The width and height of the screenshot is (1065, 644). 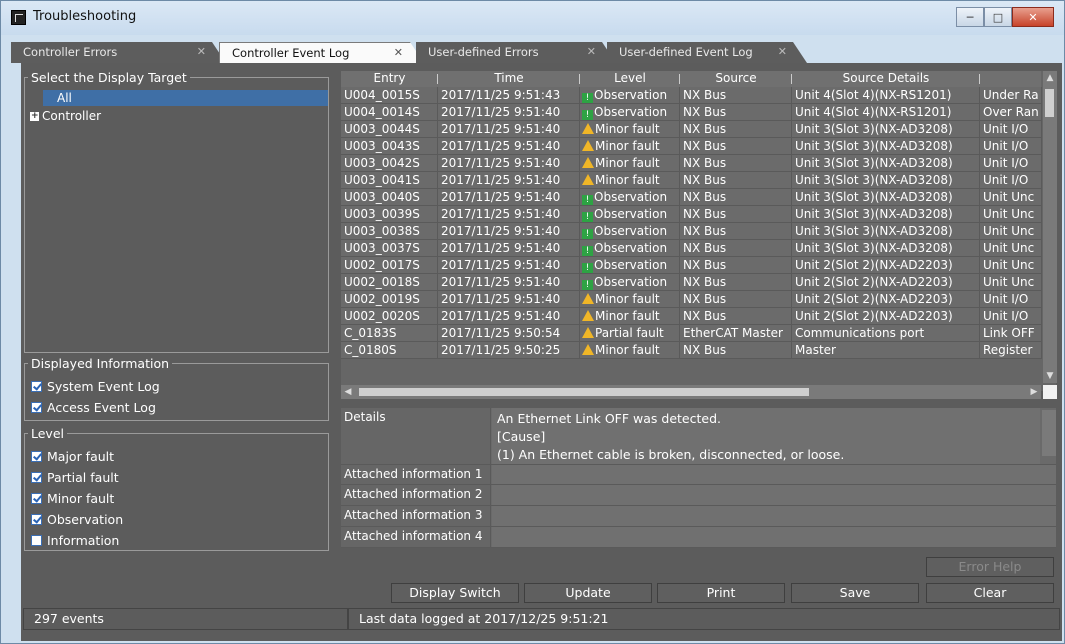 I want to click on cell-text: Register, so click(x=1008, y=350).